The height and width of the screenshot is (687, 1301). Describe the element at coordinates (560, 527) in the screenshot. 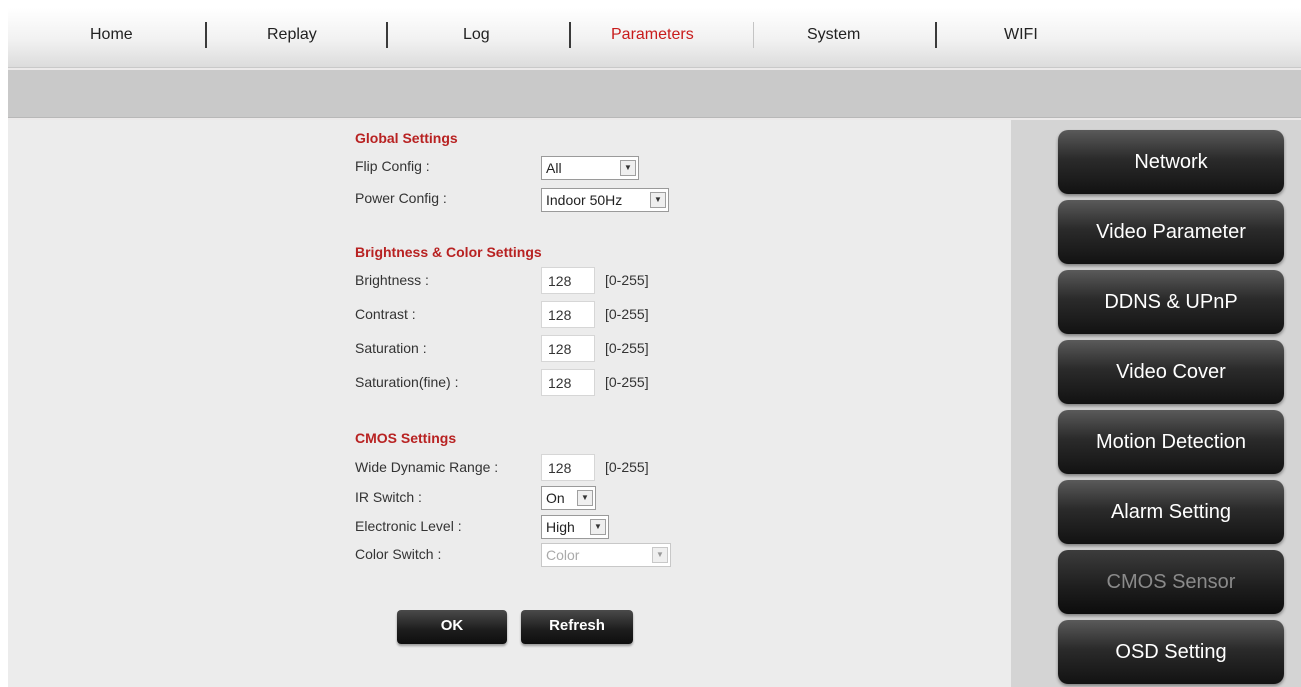

I see `electronic-level-value: High` at that location.